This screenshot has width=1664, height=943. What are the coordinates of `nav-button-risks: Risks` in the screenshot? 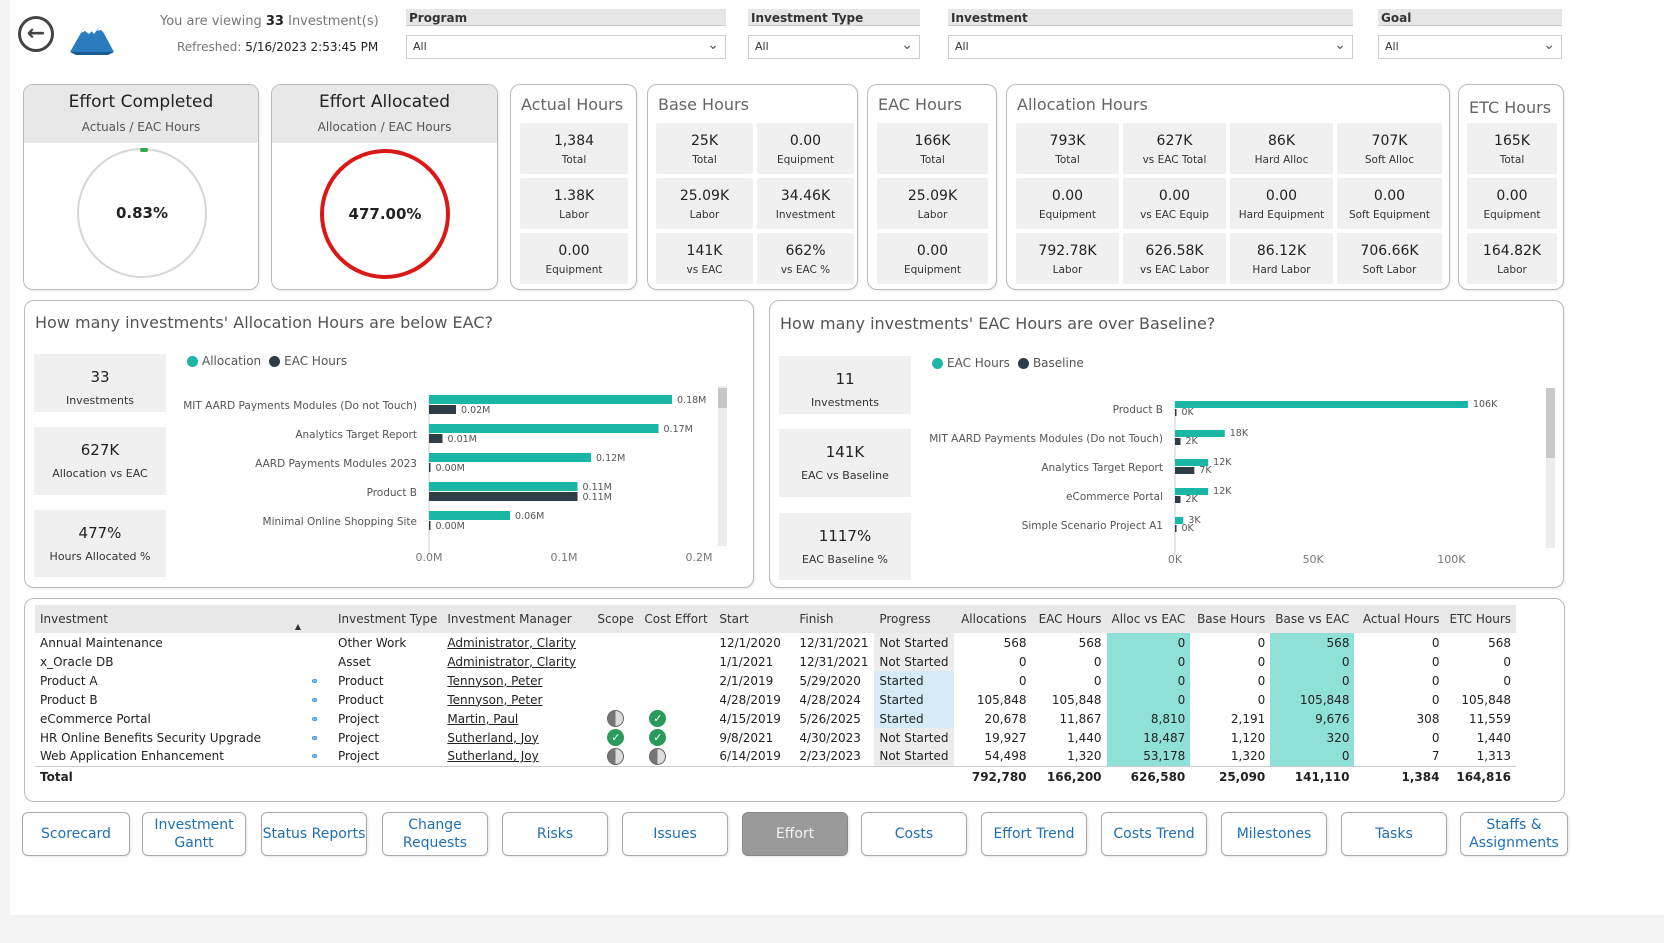 It's located at (555, 834).